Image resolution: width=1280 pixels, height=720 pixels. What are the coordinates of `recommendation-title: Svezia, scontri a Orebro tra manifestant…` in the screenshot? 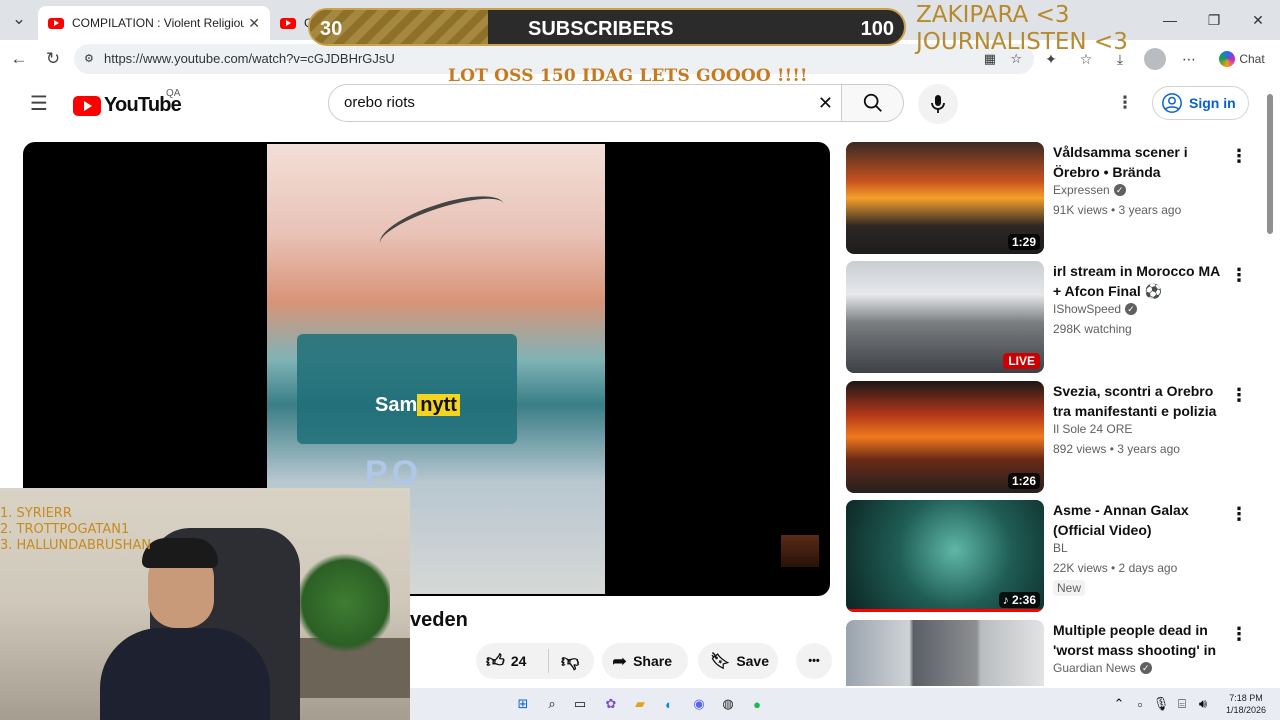 It's located at (1138, 401).